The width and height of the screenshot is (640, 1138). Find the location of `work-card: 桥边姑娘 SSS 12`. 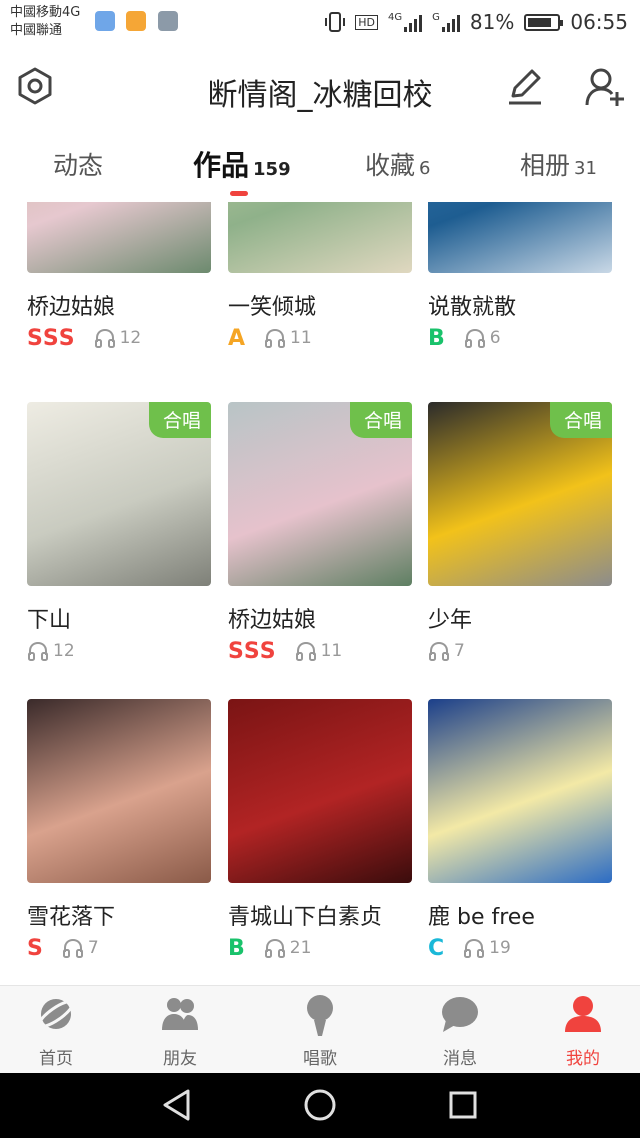

work-card: 桥边姑娘 SSS 12 is located at coordinates (119, 280).